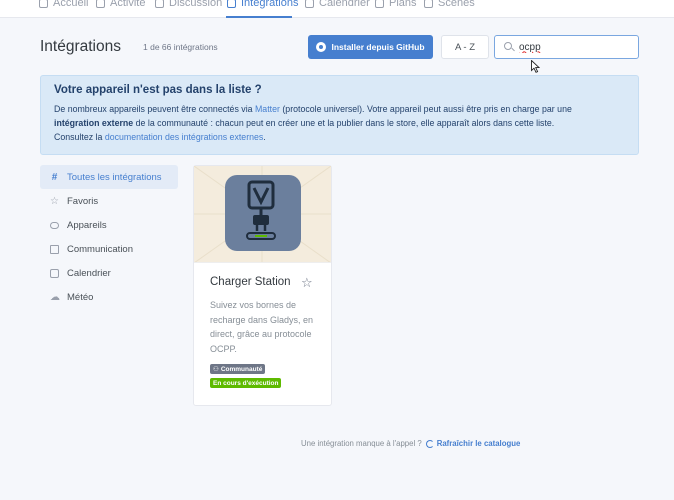  I want to click on nav-item-scenes: Scènes, so click(449, 4).